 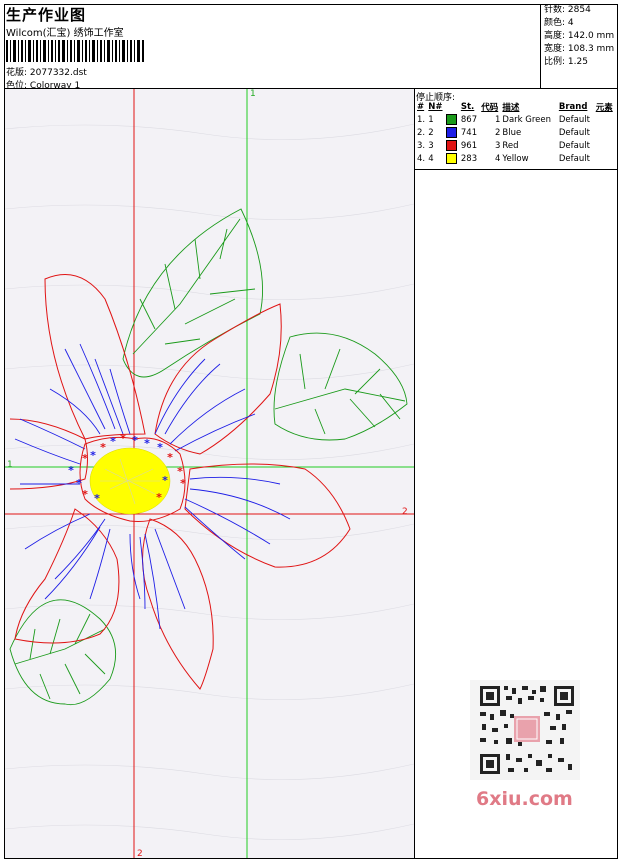 What do you see at coordinates (555, 23) in the screenshot?
I see `stat-label: 颜色:` at bounding box center [555, 23].